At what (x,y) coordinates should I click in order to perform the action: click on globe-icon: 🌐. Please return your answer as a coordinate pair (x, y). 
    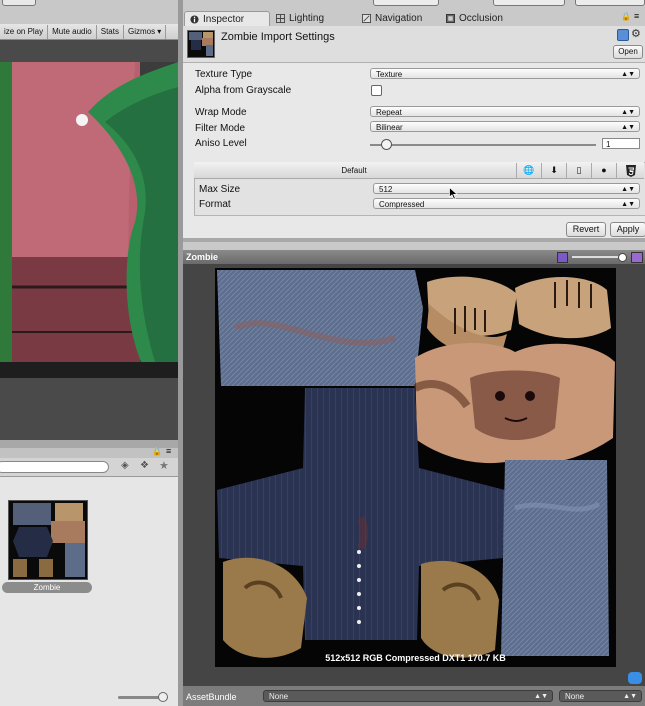
    Looking at the image, I should click on (529, 170).